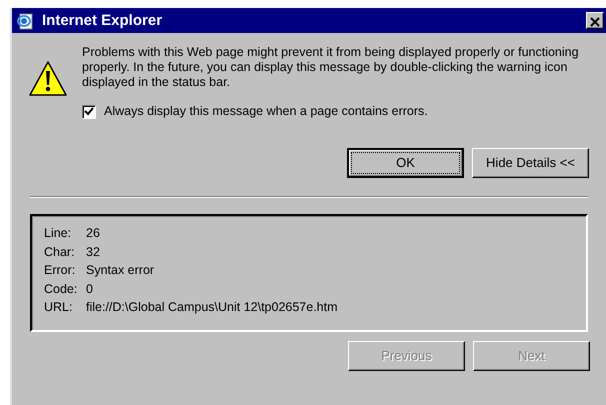 The image size is (606, 405). I want to click on detail-value: 32, so click(93, 252).